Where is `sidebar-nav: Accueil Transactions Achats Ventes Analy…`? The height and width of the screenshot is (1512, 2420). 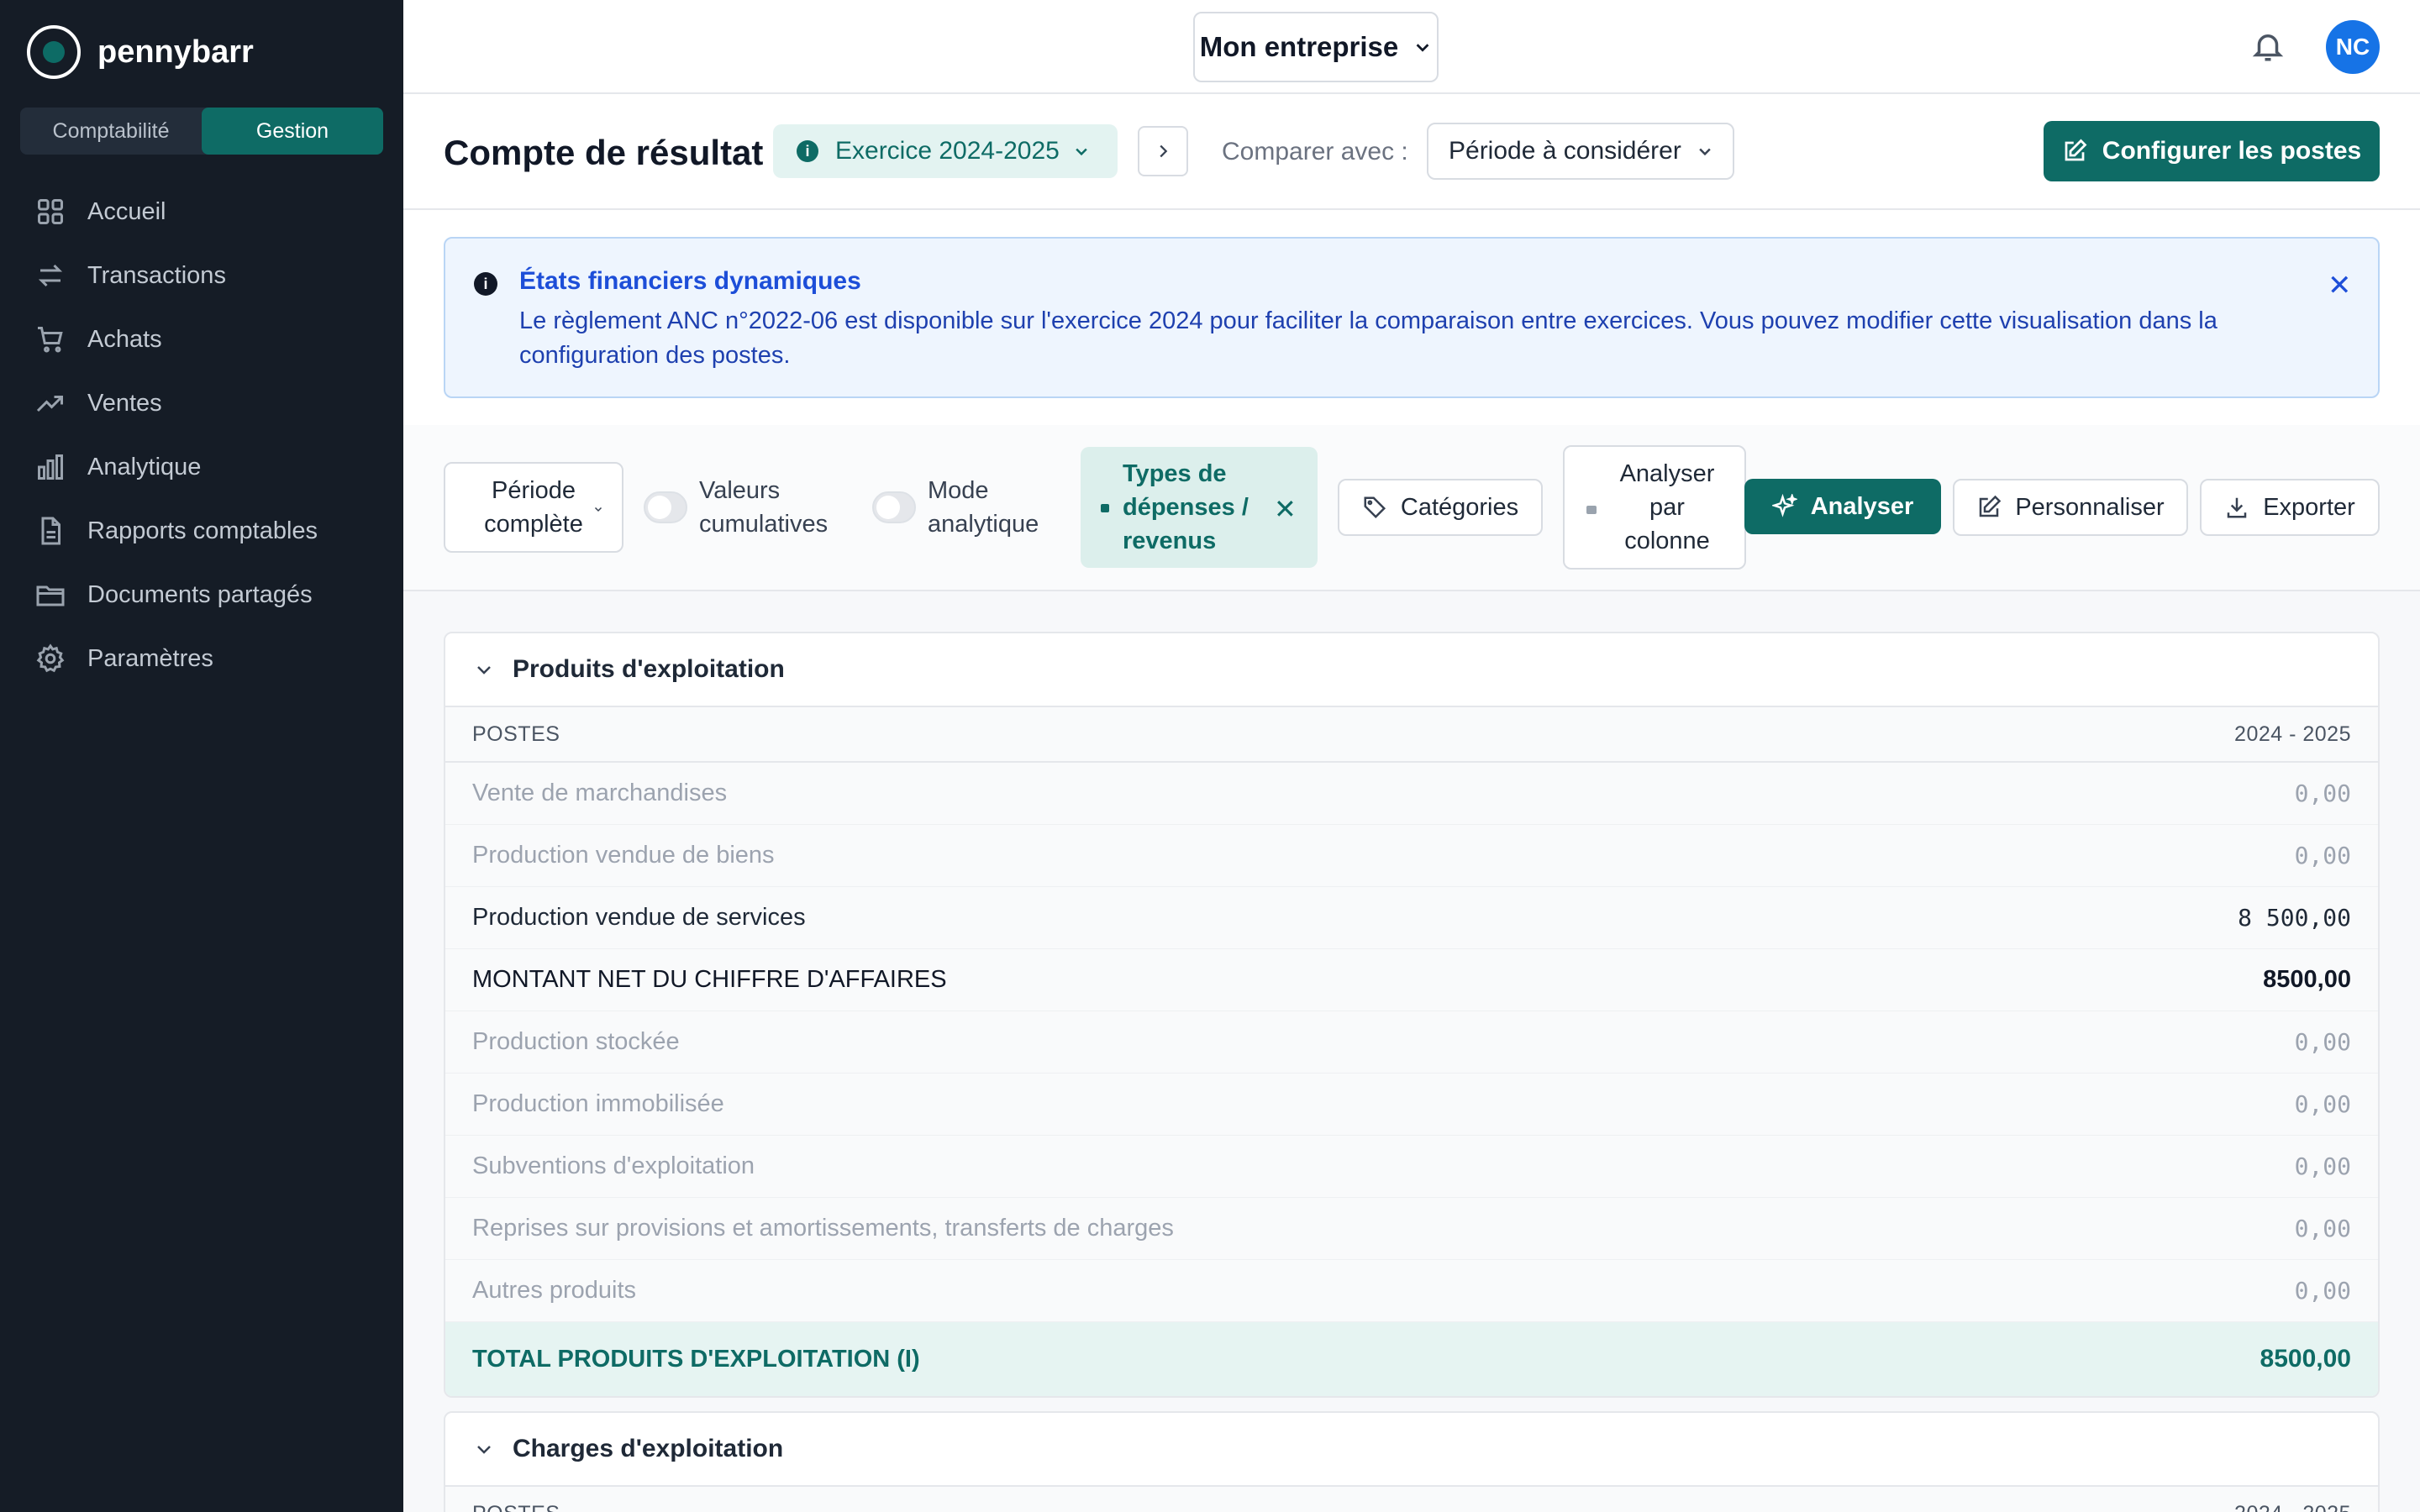
sidebar-nav: Accueil Transactions Achats Ventes Analy… is located at coordinates (202, 435).